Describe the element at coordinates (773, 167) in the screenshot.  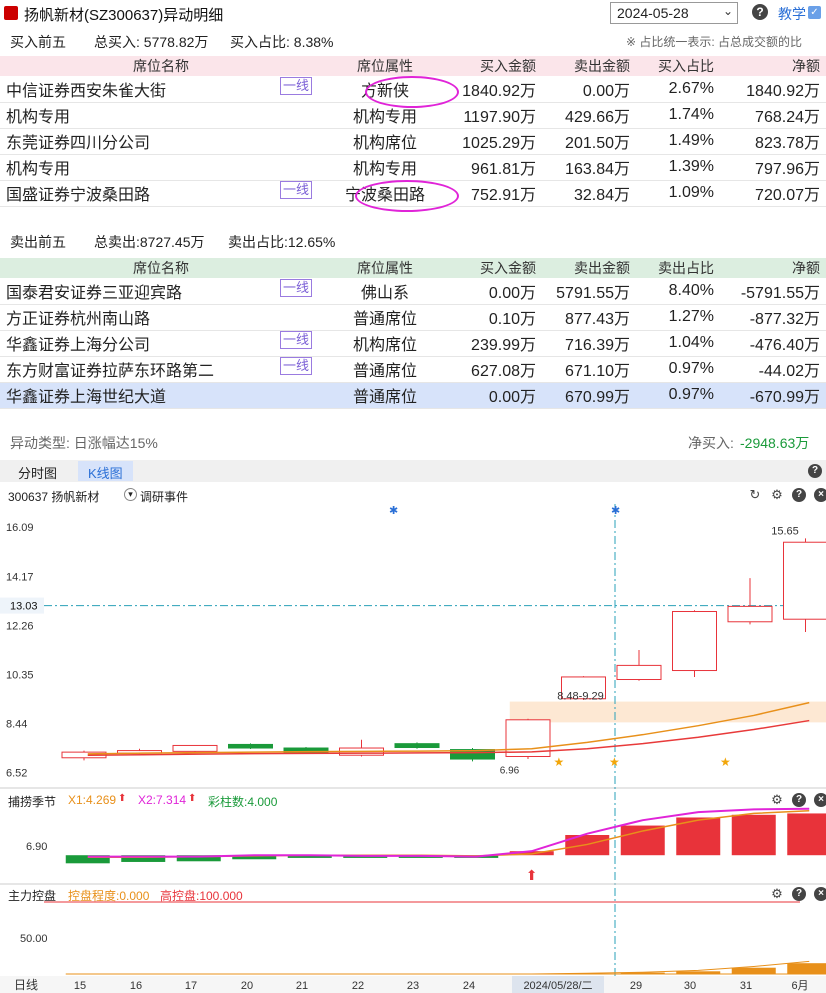
I see `net-amount: 797.96万` at that location.